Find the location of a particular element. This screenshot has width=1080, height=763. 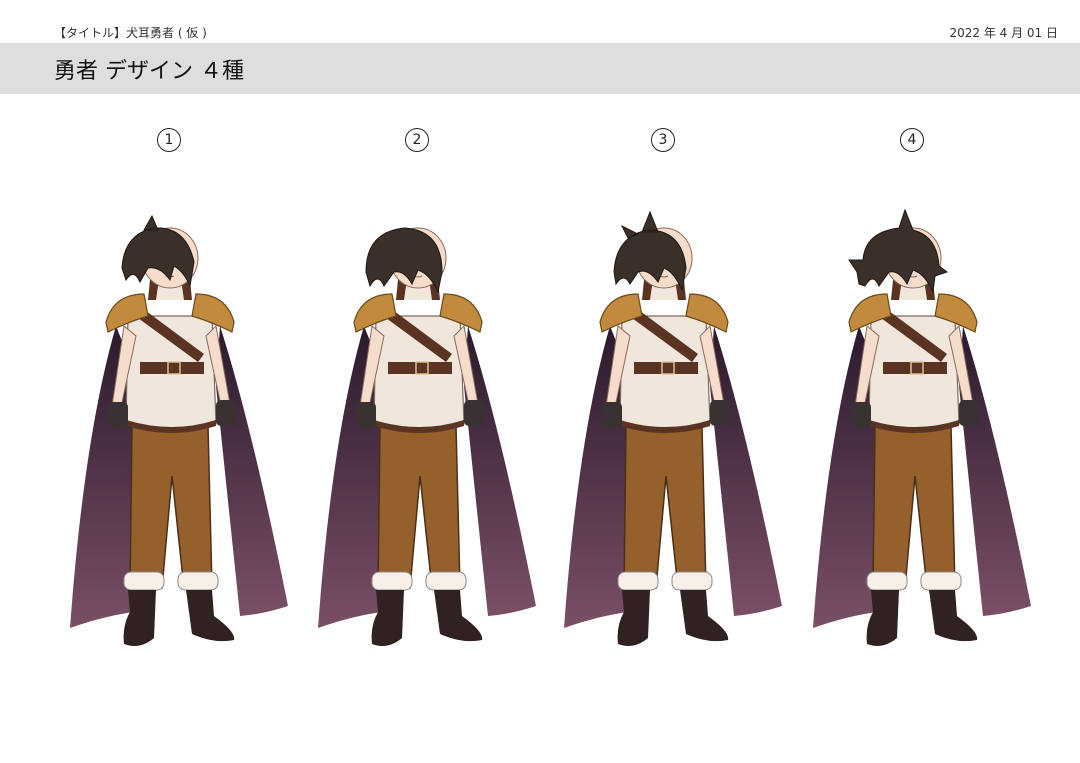

section-title: 勇者 デザイン ４種 is located at coordinates (149, 71).